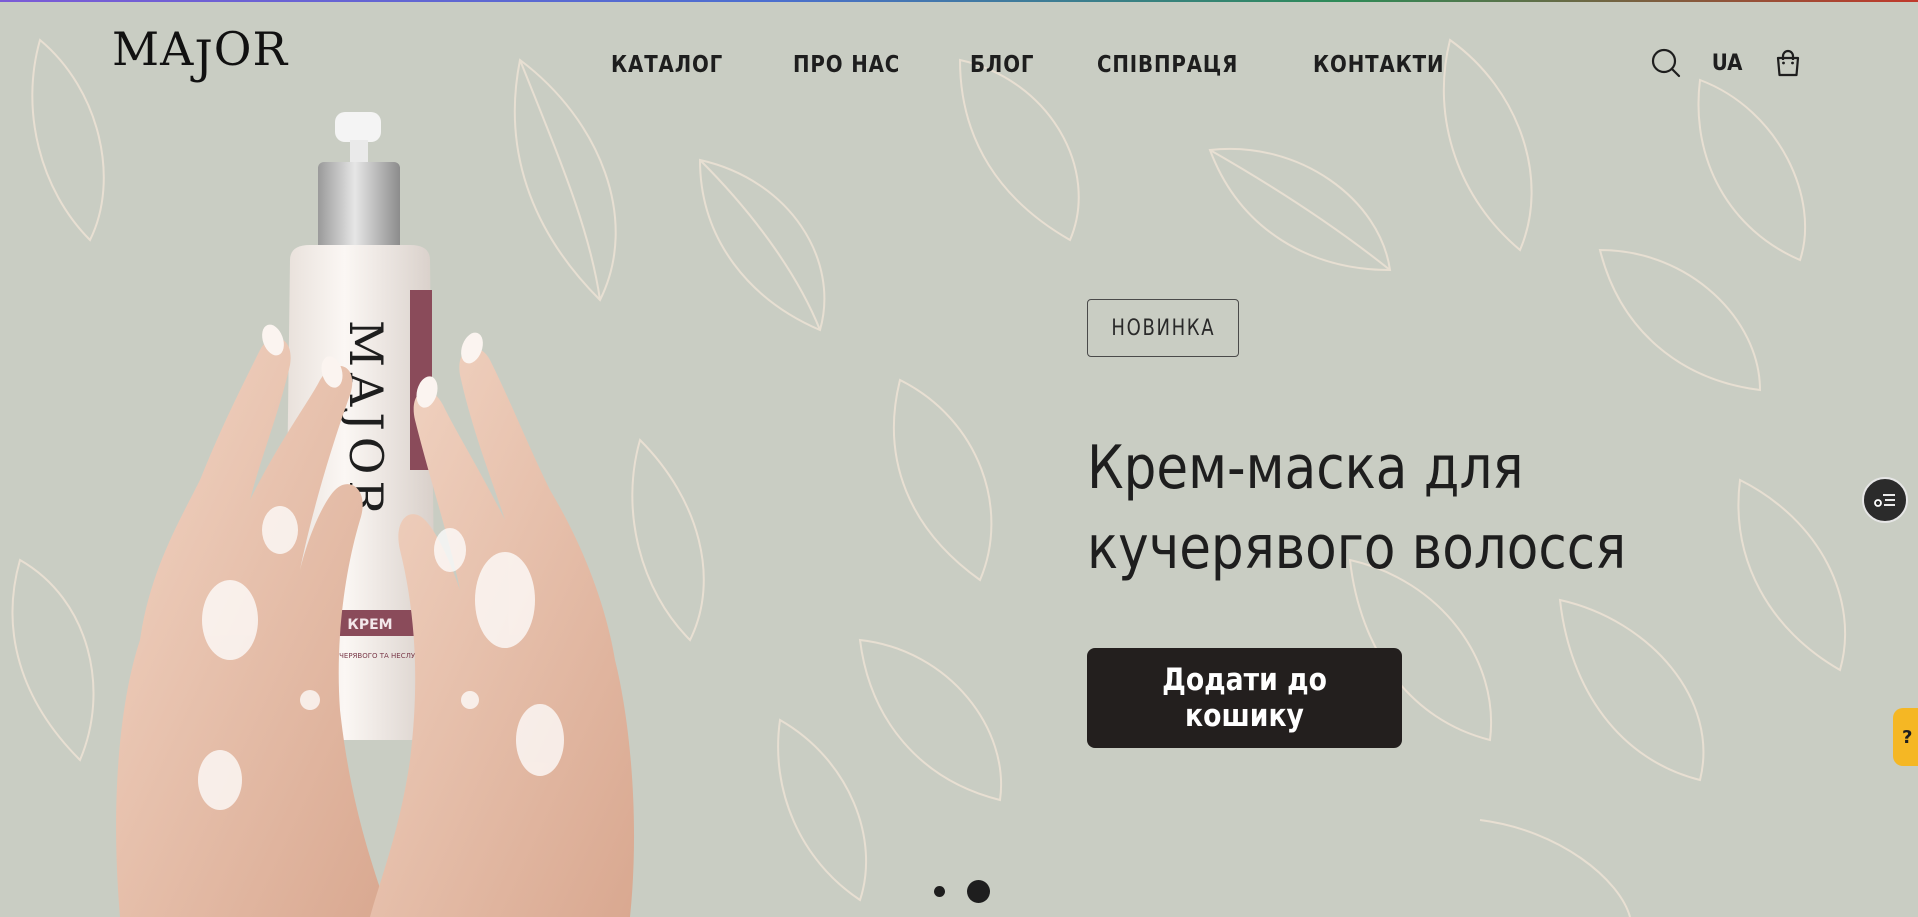 The height and width of the screenshot is (917, 1918). I want to click on search-icon, so click(1666, 63).